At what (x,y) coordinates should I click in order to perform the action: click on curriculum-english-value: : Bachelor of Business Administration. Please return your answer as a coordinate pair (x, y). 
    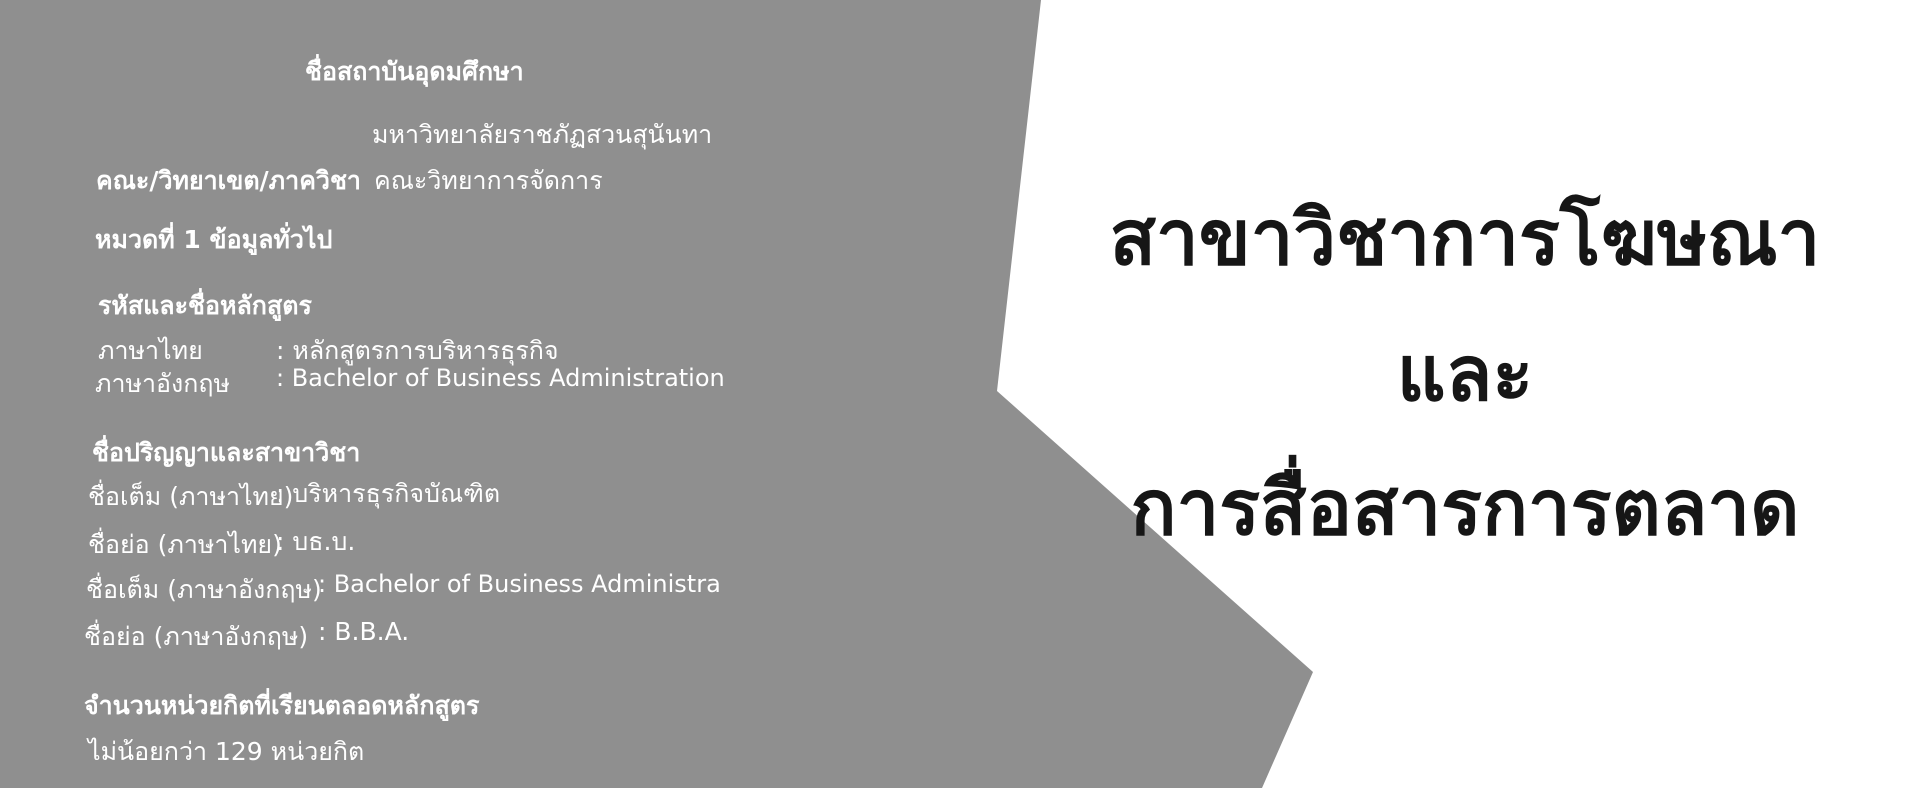
    Looking at the image, I should click on (500, 378).